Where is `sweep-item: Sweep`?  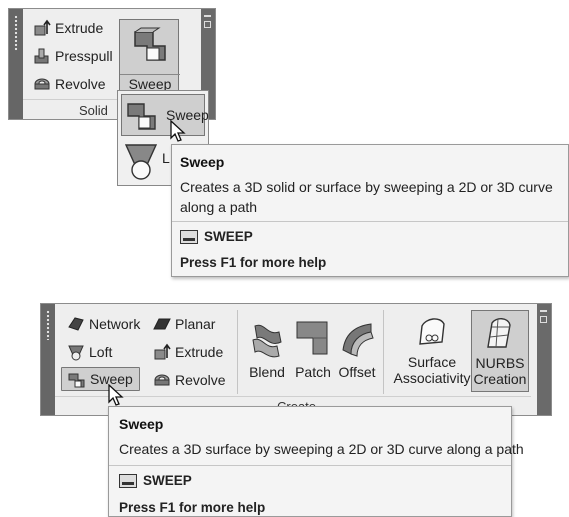
sweep-item: Sweep is located at coordinates (100, 379).